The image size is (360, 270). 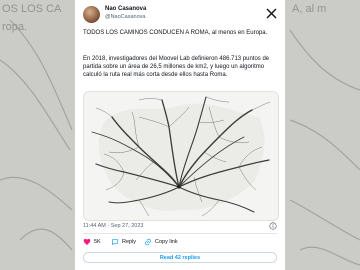 I want to click on info-icon, so click(x=273, y=226).